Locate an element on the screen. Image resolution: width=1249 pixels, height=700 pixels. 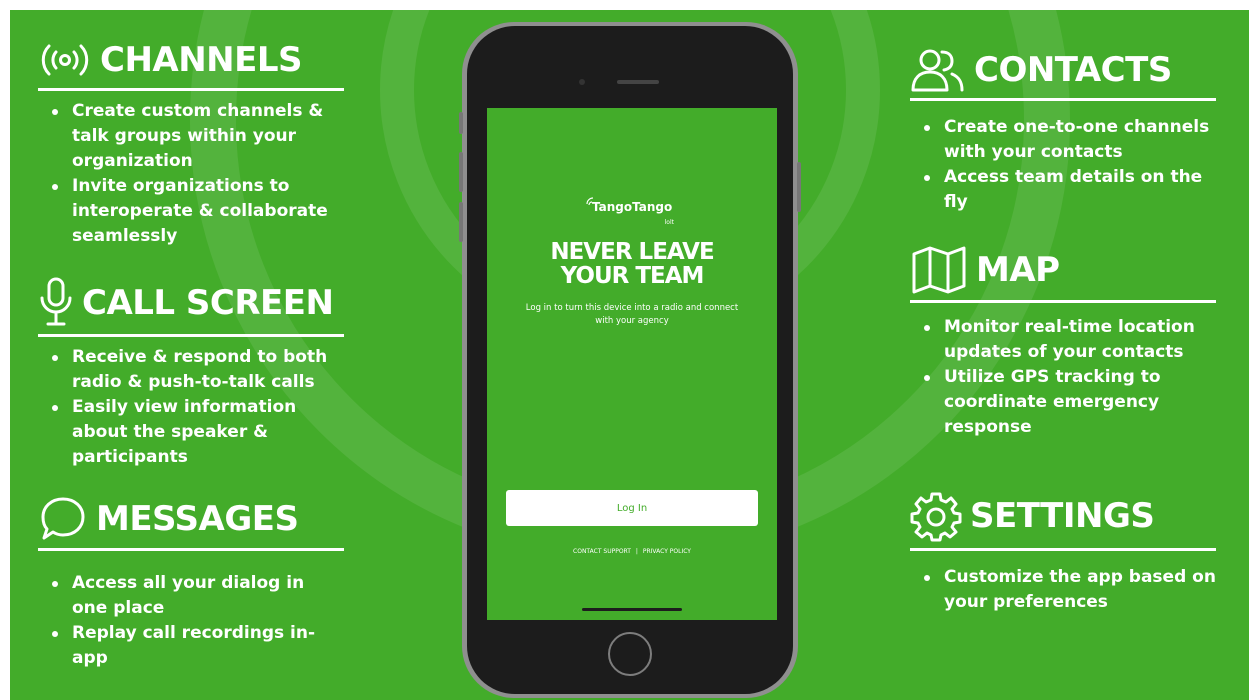
map-title: MAP is located at coordinates (1018, 270).